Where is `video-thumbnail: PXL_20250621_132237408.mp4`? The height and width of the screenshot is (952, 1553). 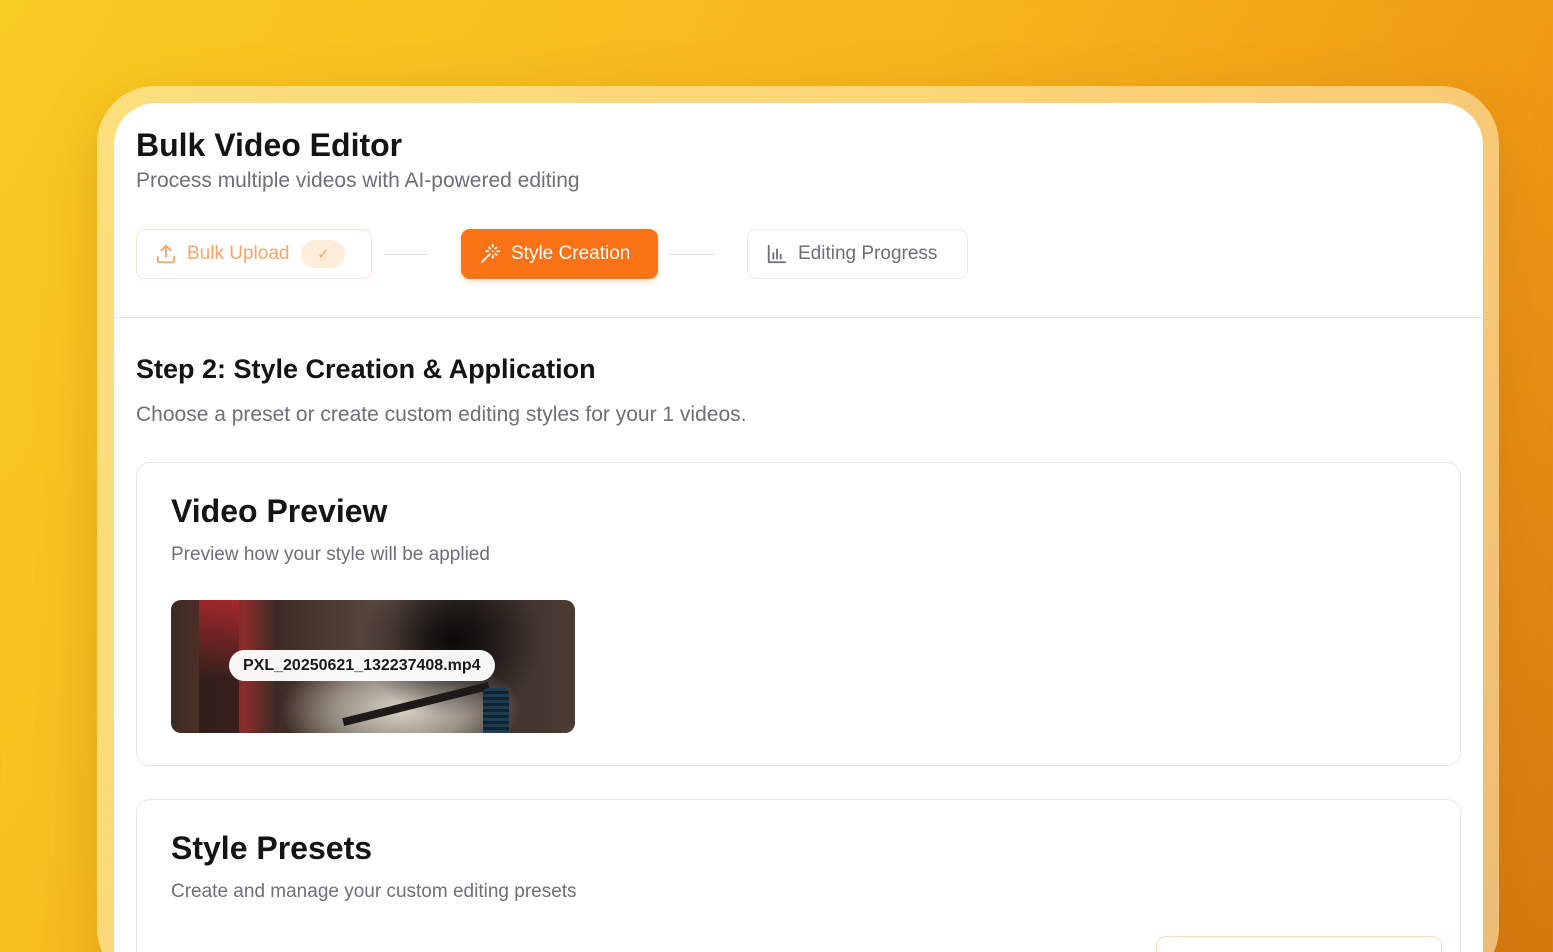 video-thumbnail: PXL_20250621_132237408.mp4 is located at coordinates (373, 666).